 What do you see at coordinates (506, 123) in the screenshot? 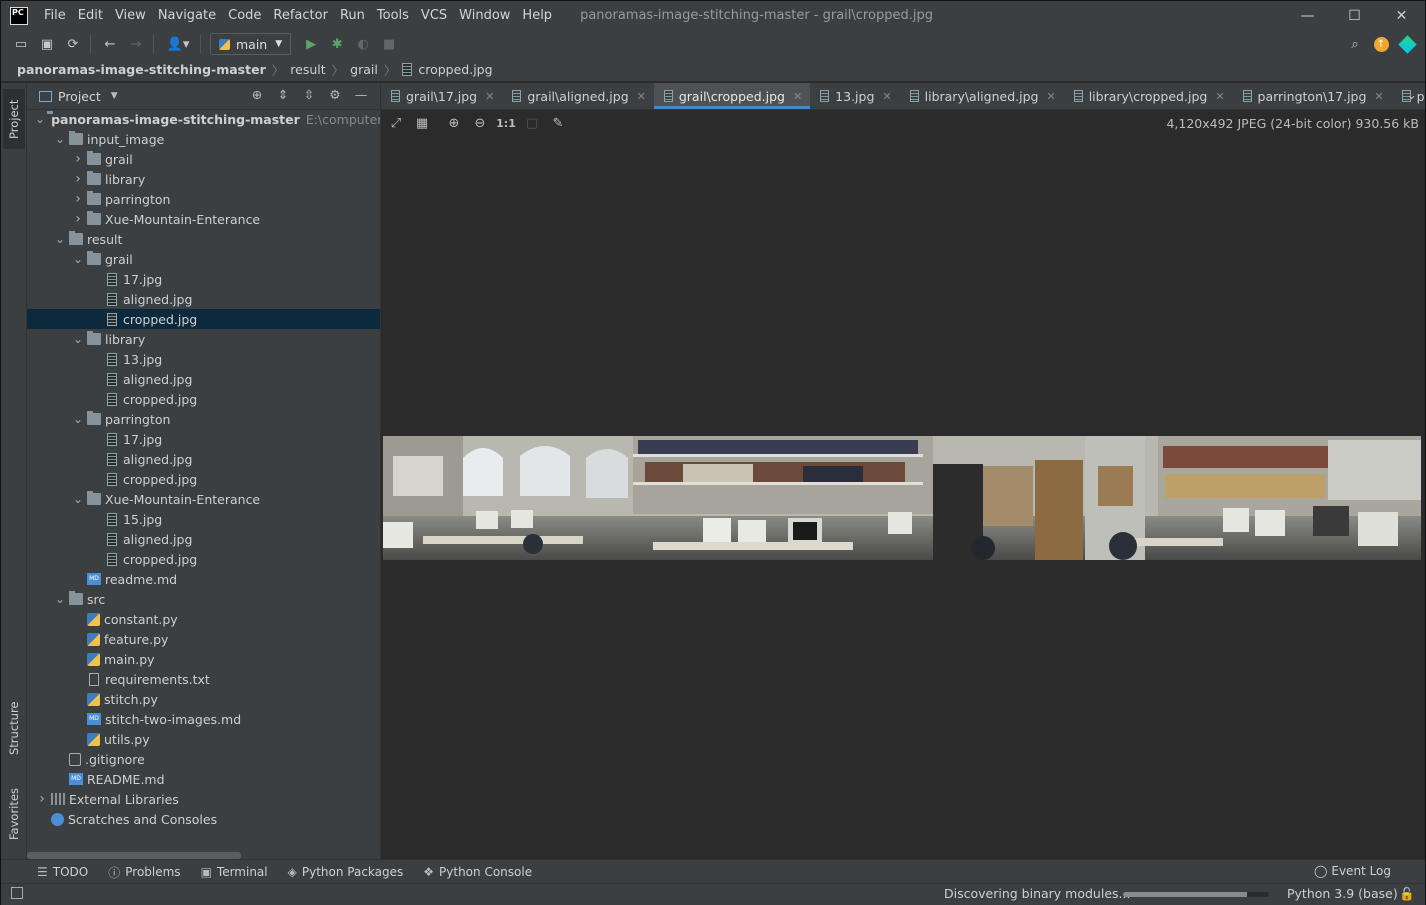
I see `actual-size-button: 1:1` at bounding box center [506, 123].